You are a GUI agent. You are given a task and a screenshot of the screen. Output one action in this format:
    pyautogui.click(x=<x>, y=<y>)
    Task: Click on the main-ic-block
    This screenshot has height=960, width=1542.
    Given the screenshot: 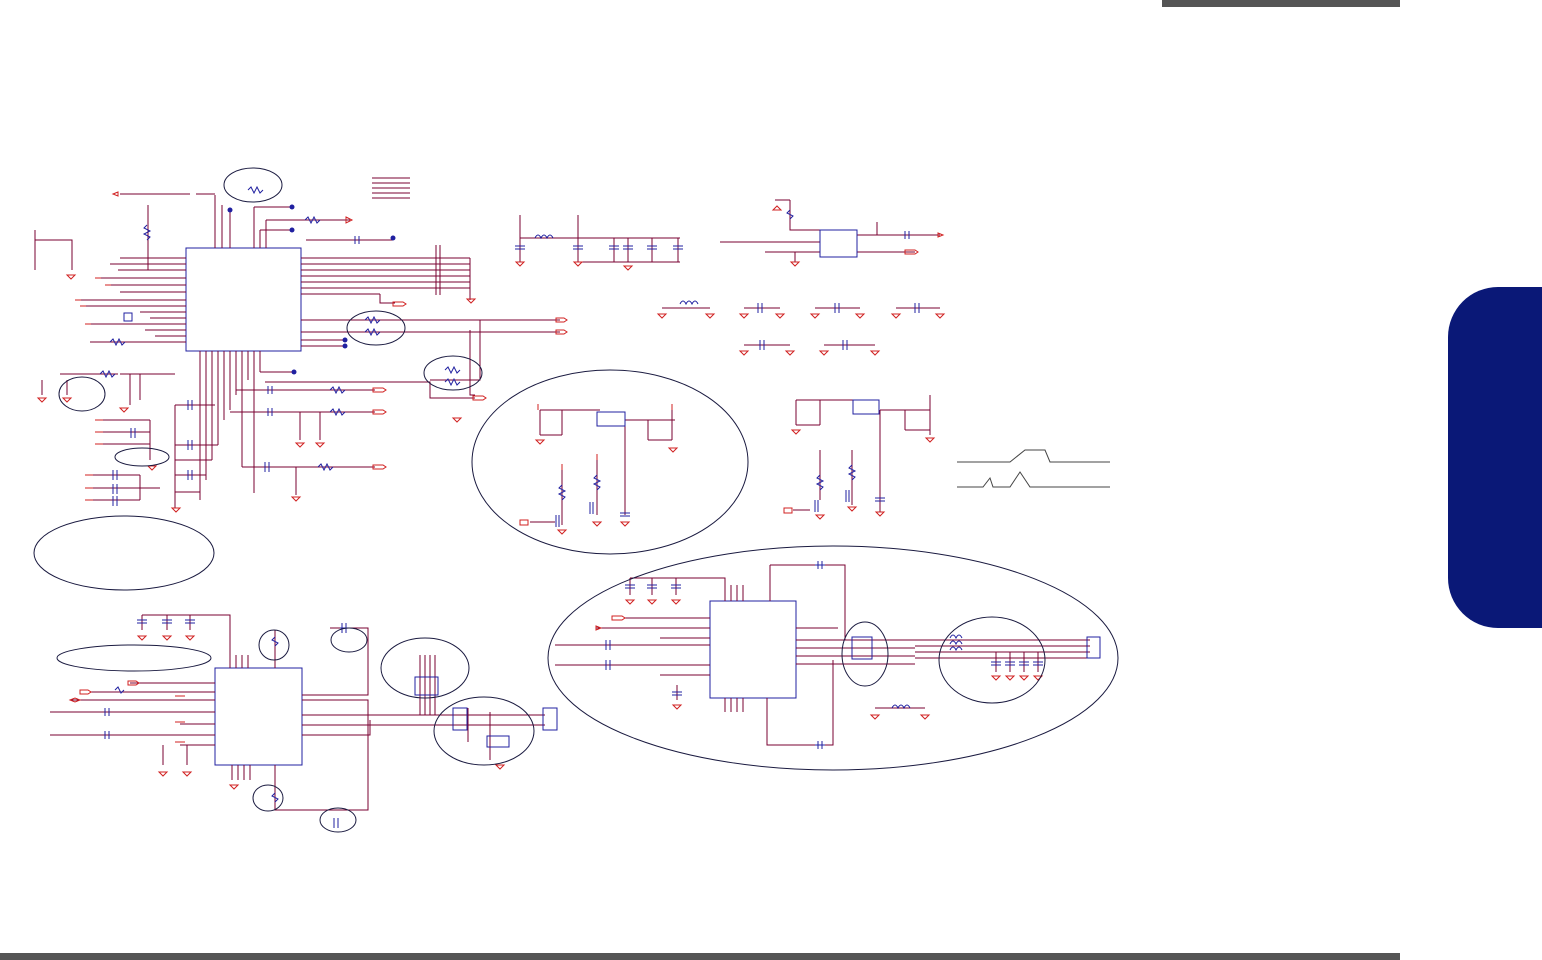 What is the action you would take?
    pyautogui.click(x=297, y=342)
    